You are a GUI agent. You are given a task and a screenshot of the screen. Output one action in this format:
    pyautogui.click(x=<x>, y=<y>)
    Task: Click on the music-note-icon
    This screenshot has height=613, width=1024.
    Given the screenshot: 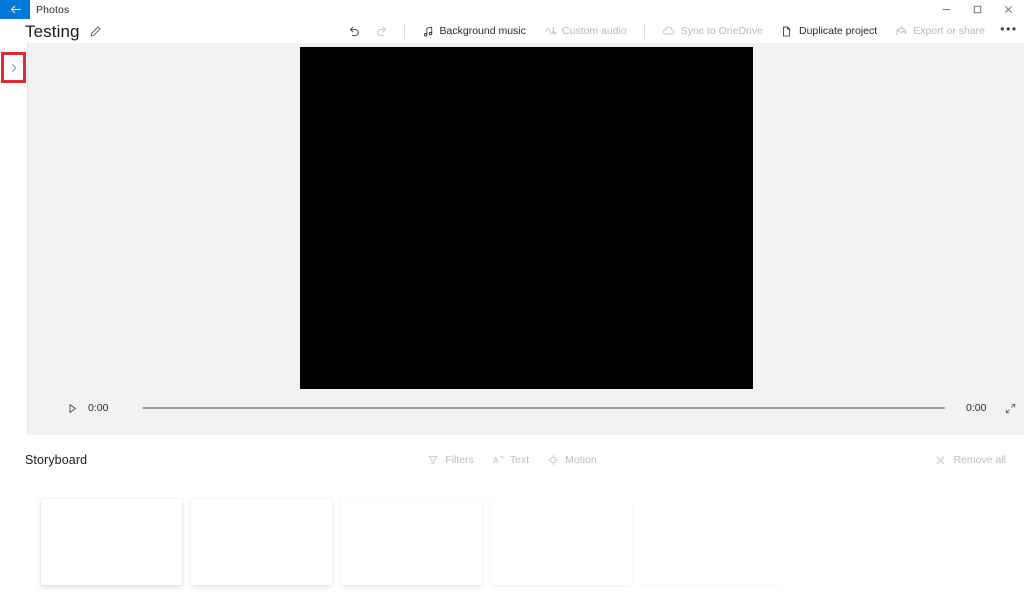 What is the action you would take?
    pyautogui.click(x=428, y=31)
    